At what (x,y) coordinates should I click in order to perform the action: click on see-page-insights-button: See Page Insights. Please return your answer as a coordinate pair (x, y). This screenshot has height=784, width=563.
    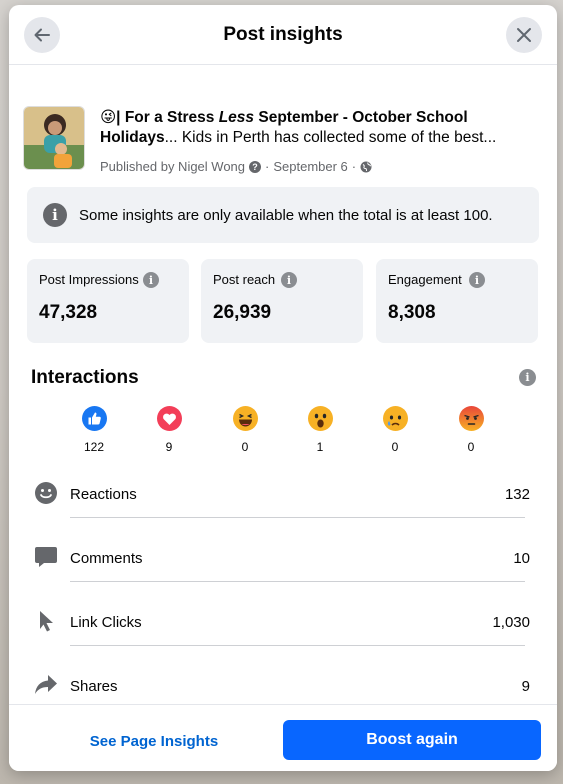
    Looking at the image, I should click on (154, 741).